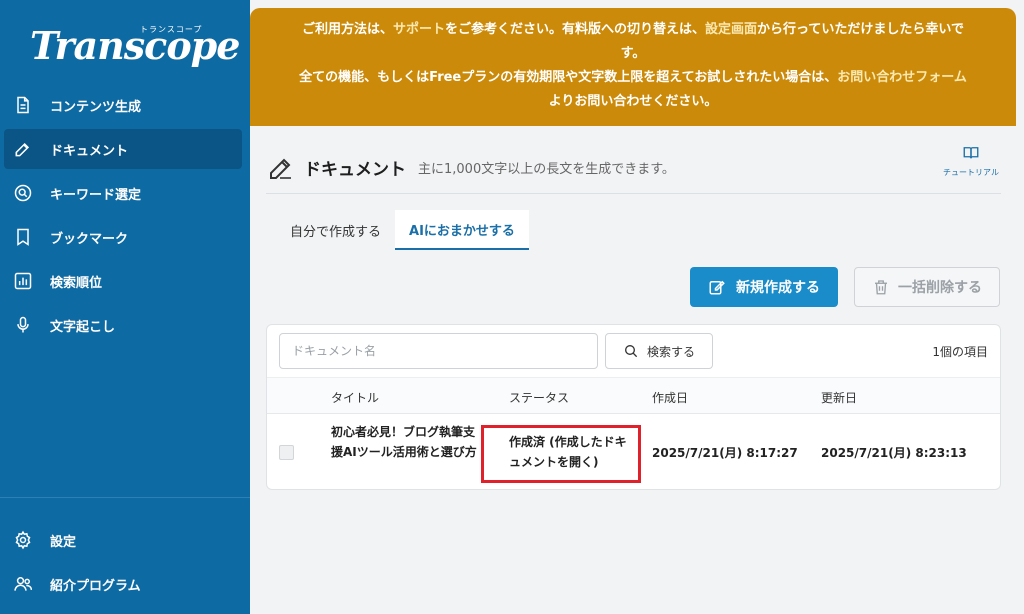  I want to click on status-open-link: 作成済 (作成したドキュメントを開く), so click(569, 452).